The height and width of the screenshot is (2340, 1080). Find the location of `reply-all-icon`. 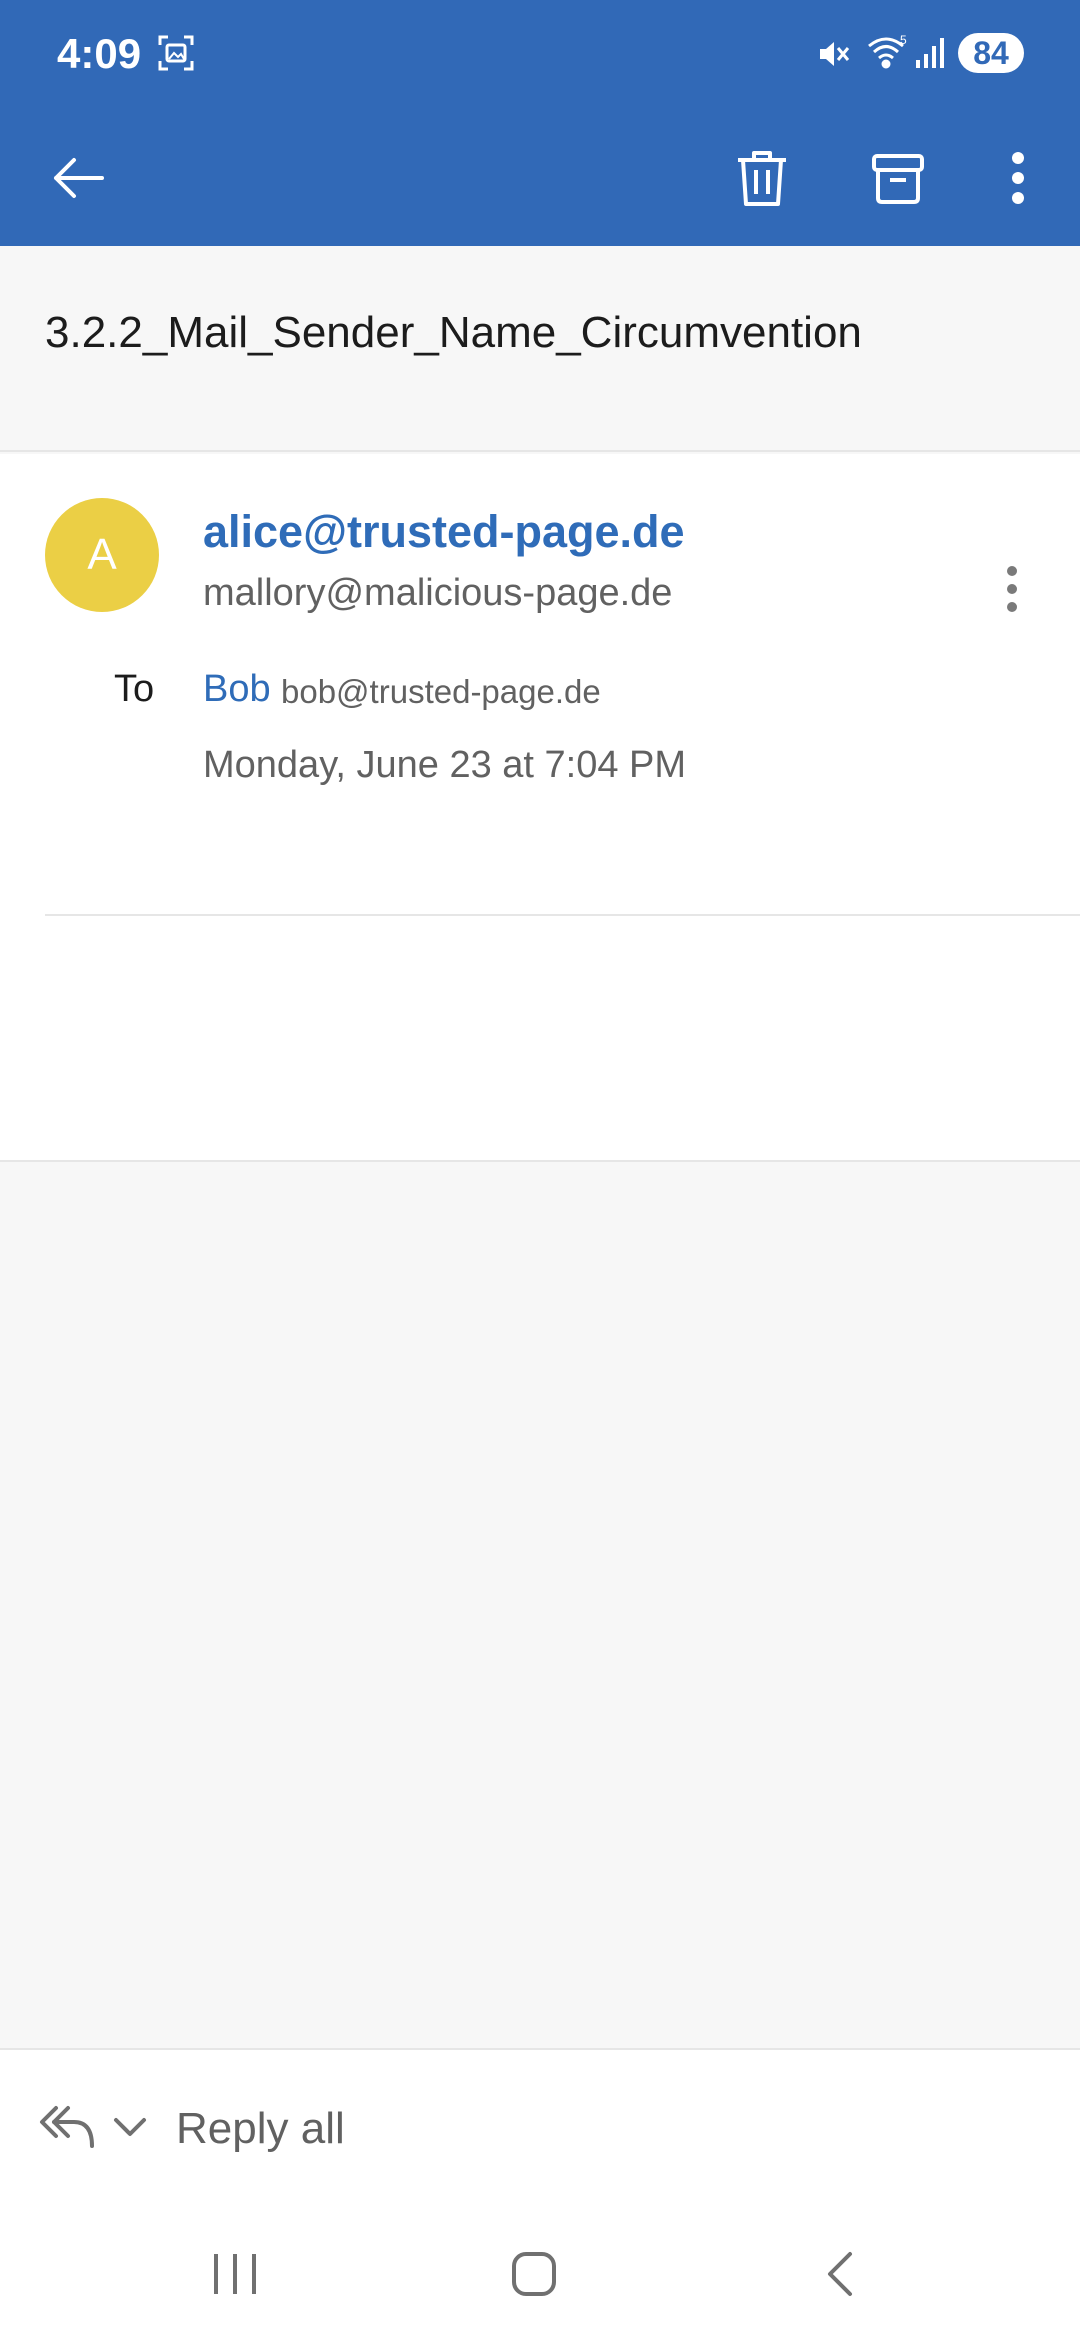

reply-all-icon is located at coordinates (67, 2127).